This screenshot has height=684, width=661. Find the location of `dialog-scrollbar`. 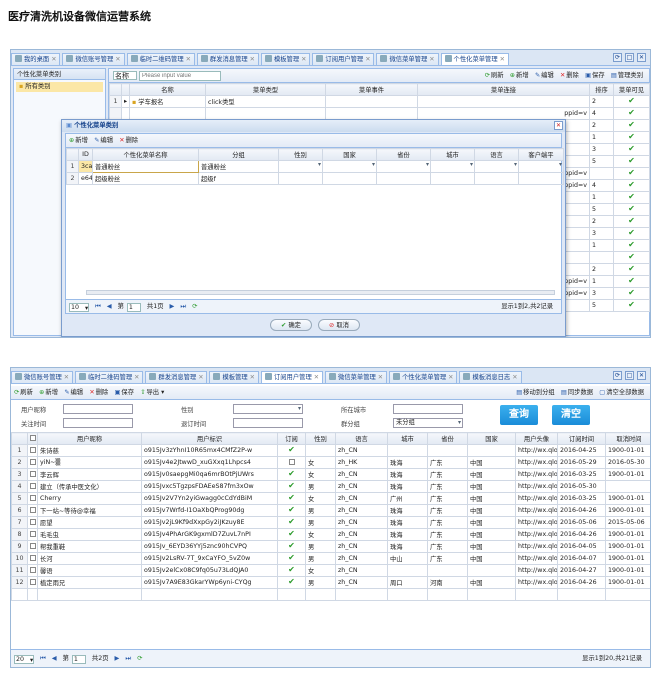

dialog-scrollbar is located at coordinates (320, 292).